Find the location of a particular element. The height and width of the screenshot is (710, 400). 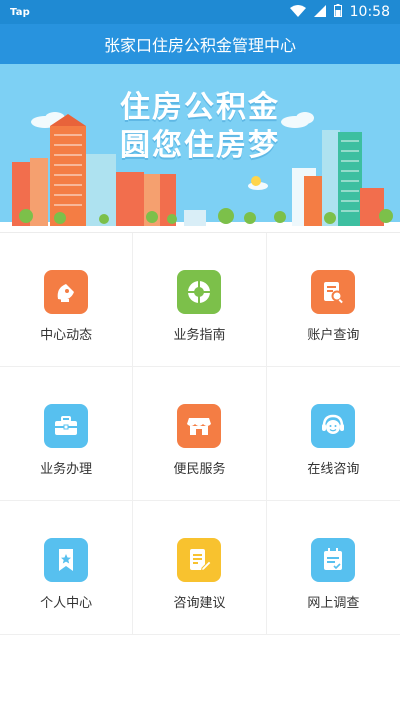

menu-item-business-handling: 业务办理 is located at coordinates (67, 434).